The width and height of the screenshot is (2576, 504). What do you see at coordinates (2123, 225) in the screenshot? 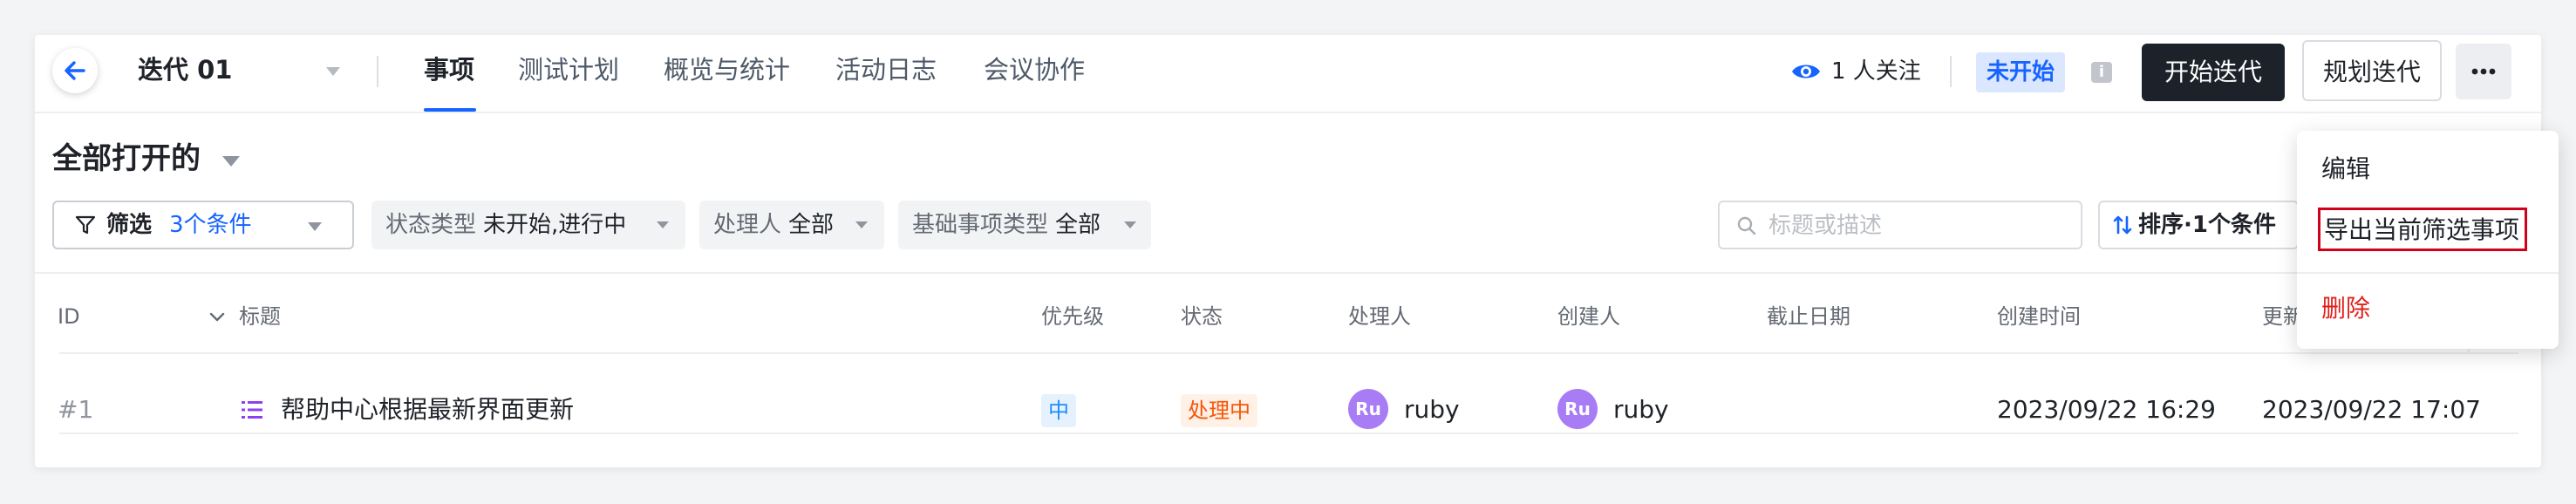
I see `sort-icon` at bounding box center [2123, 225].